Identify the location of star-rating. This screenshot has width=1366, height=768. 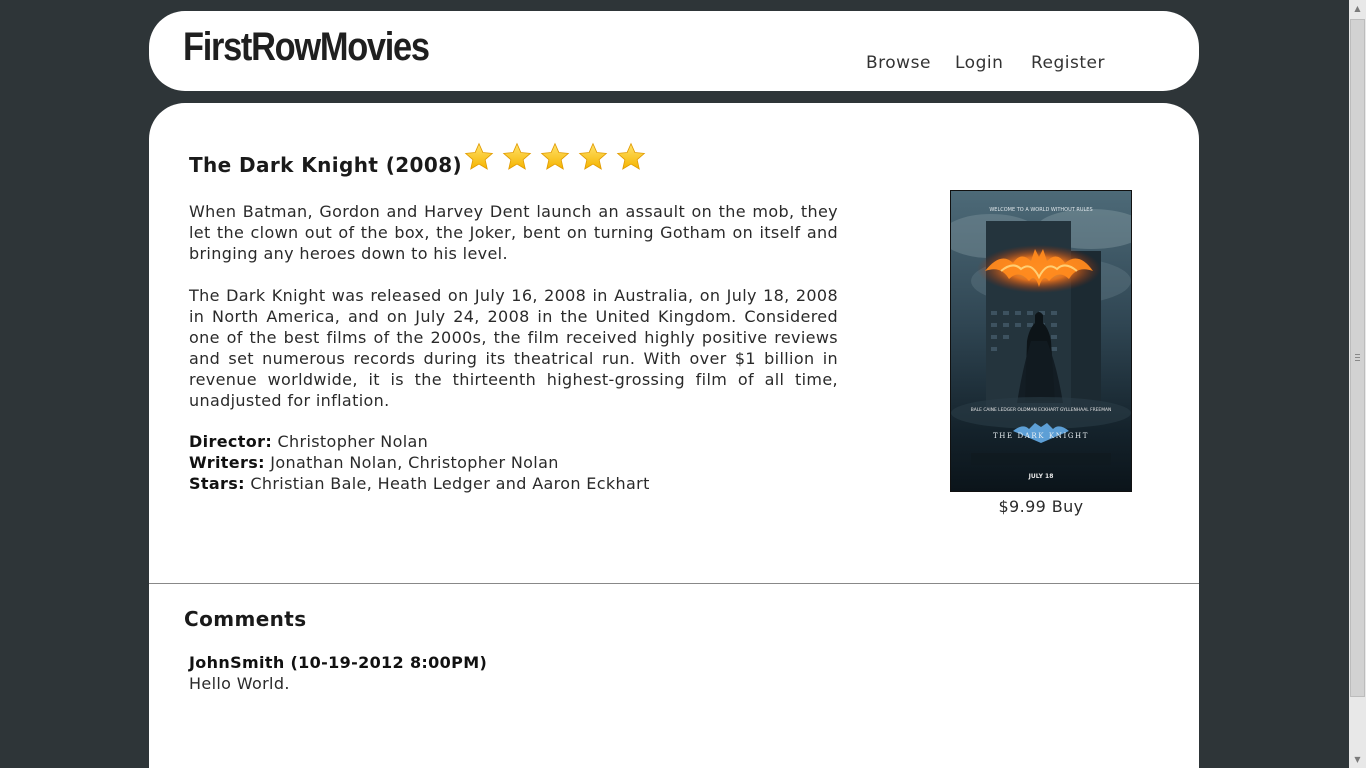
(555, 157).